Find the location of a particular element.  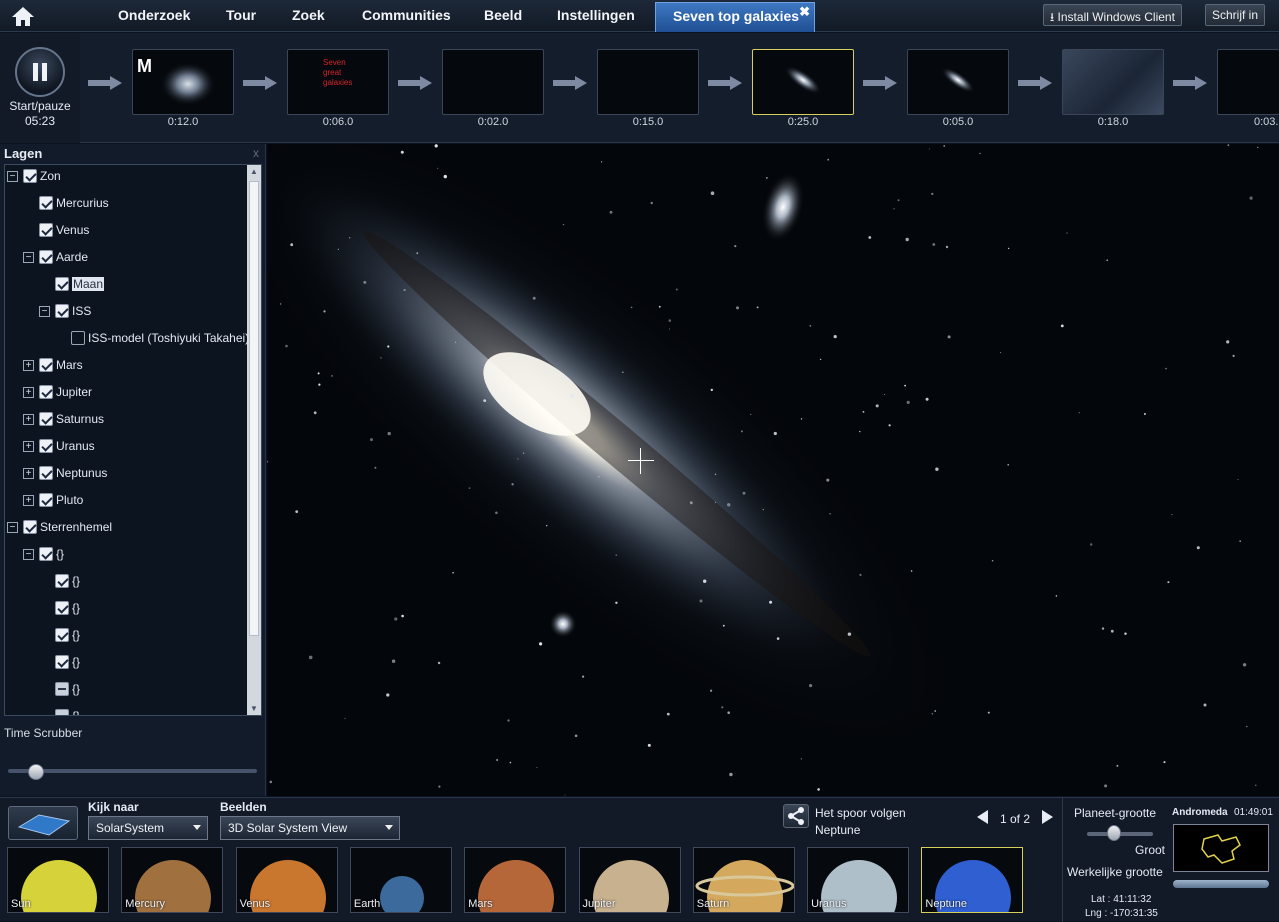

planet-thumbnail: Mars is located at coordinates (515, 880).